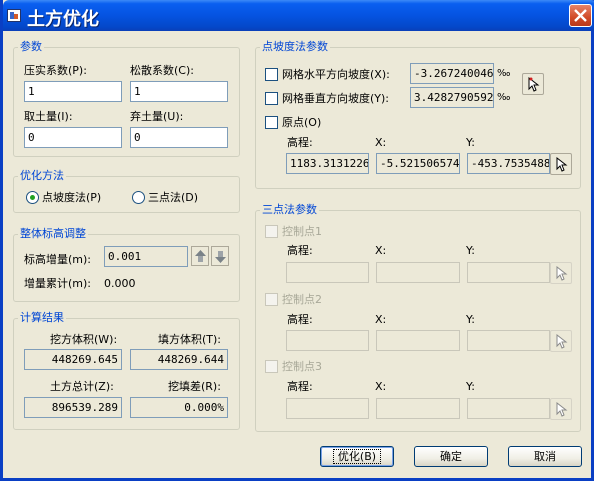 The height and width of the screenshot is (481, 594). I want to click on pick-cp3-button, so click(561, 409).